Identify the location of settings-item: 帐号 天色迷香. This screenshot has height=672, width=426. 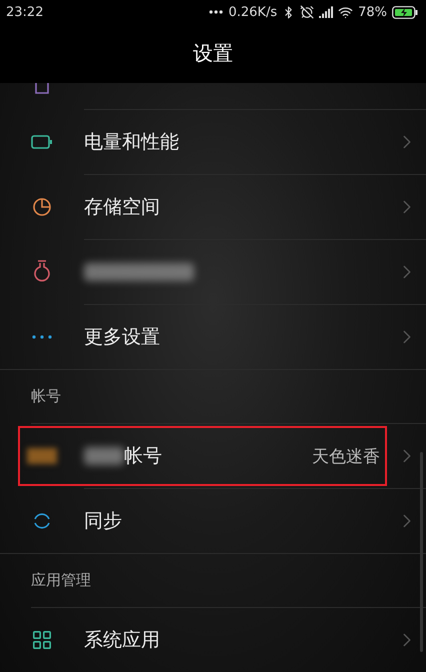
(213, 456).